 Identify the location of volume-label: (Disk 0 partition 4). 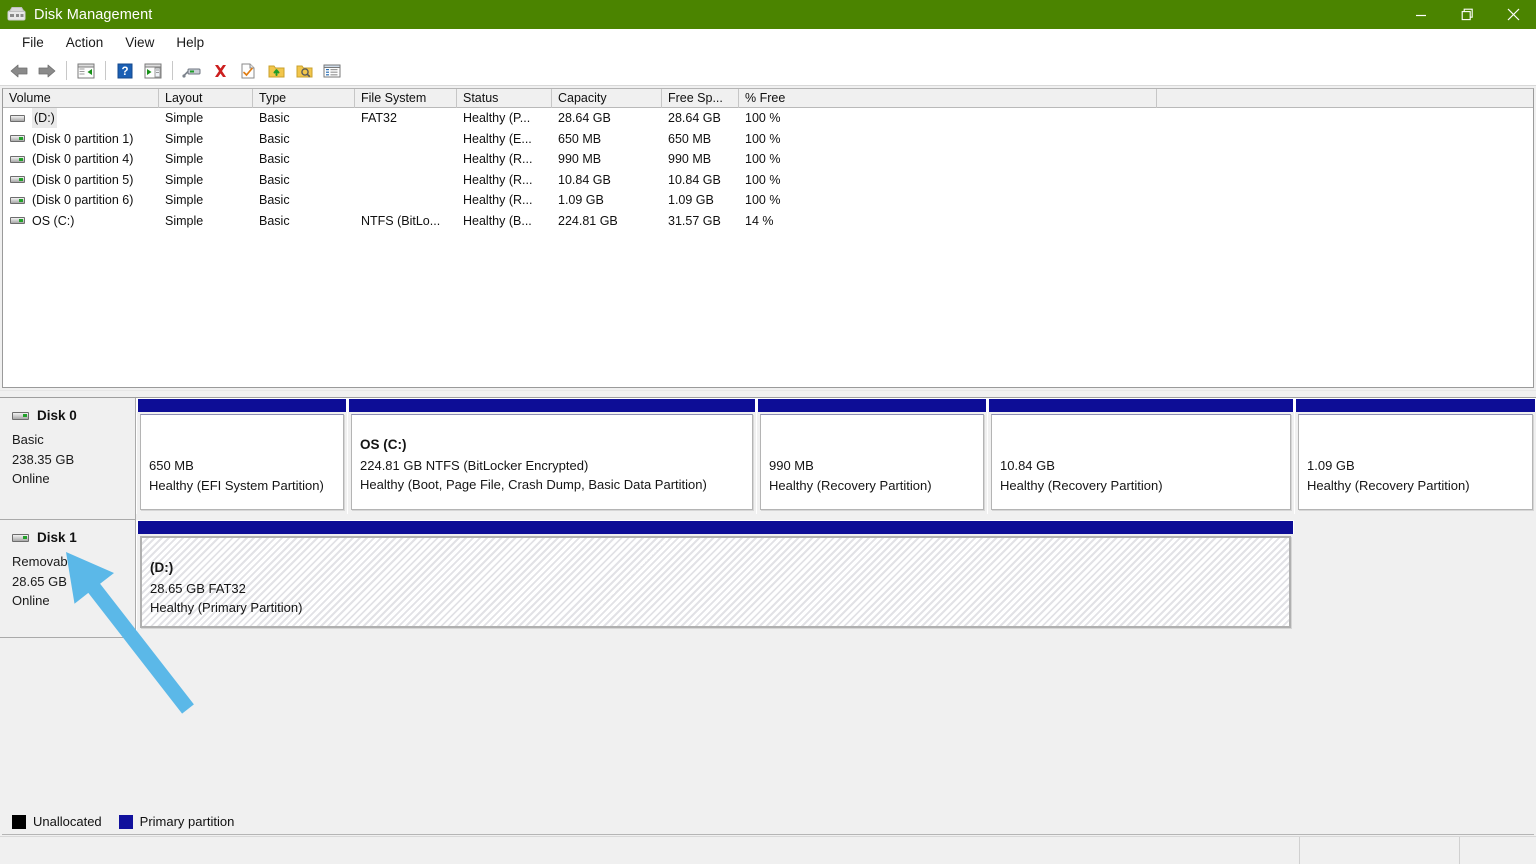
(83, 159).